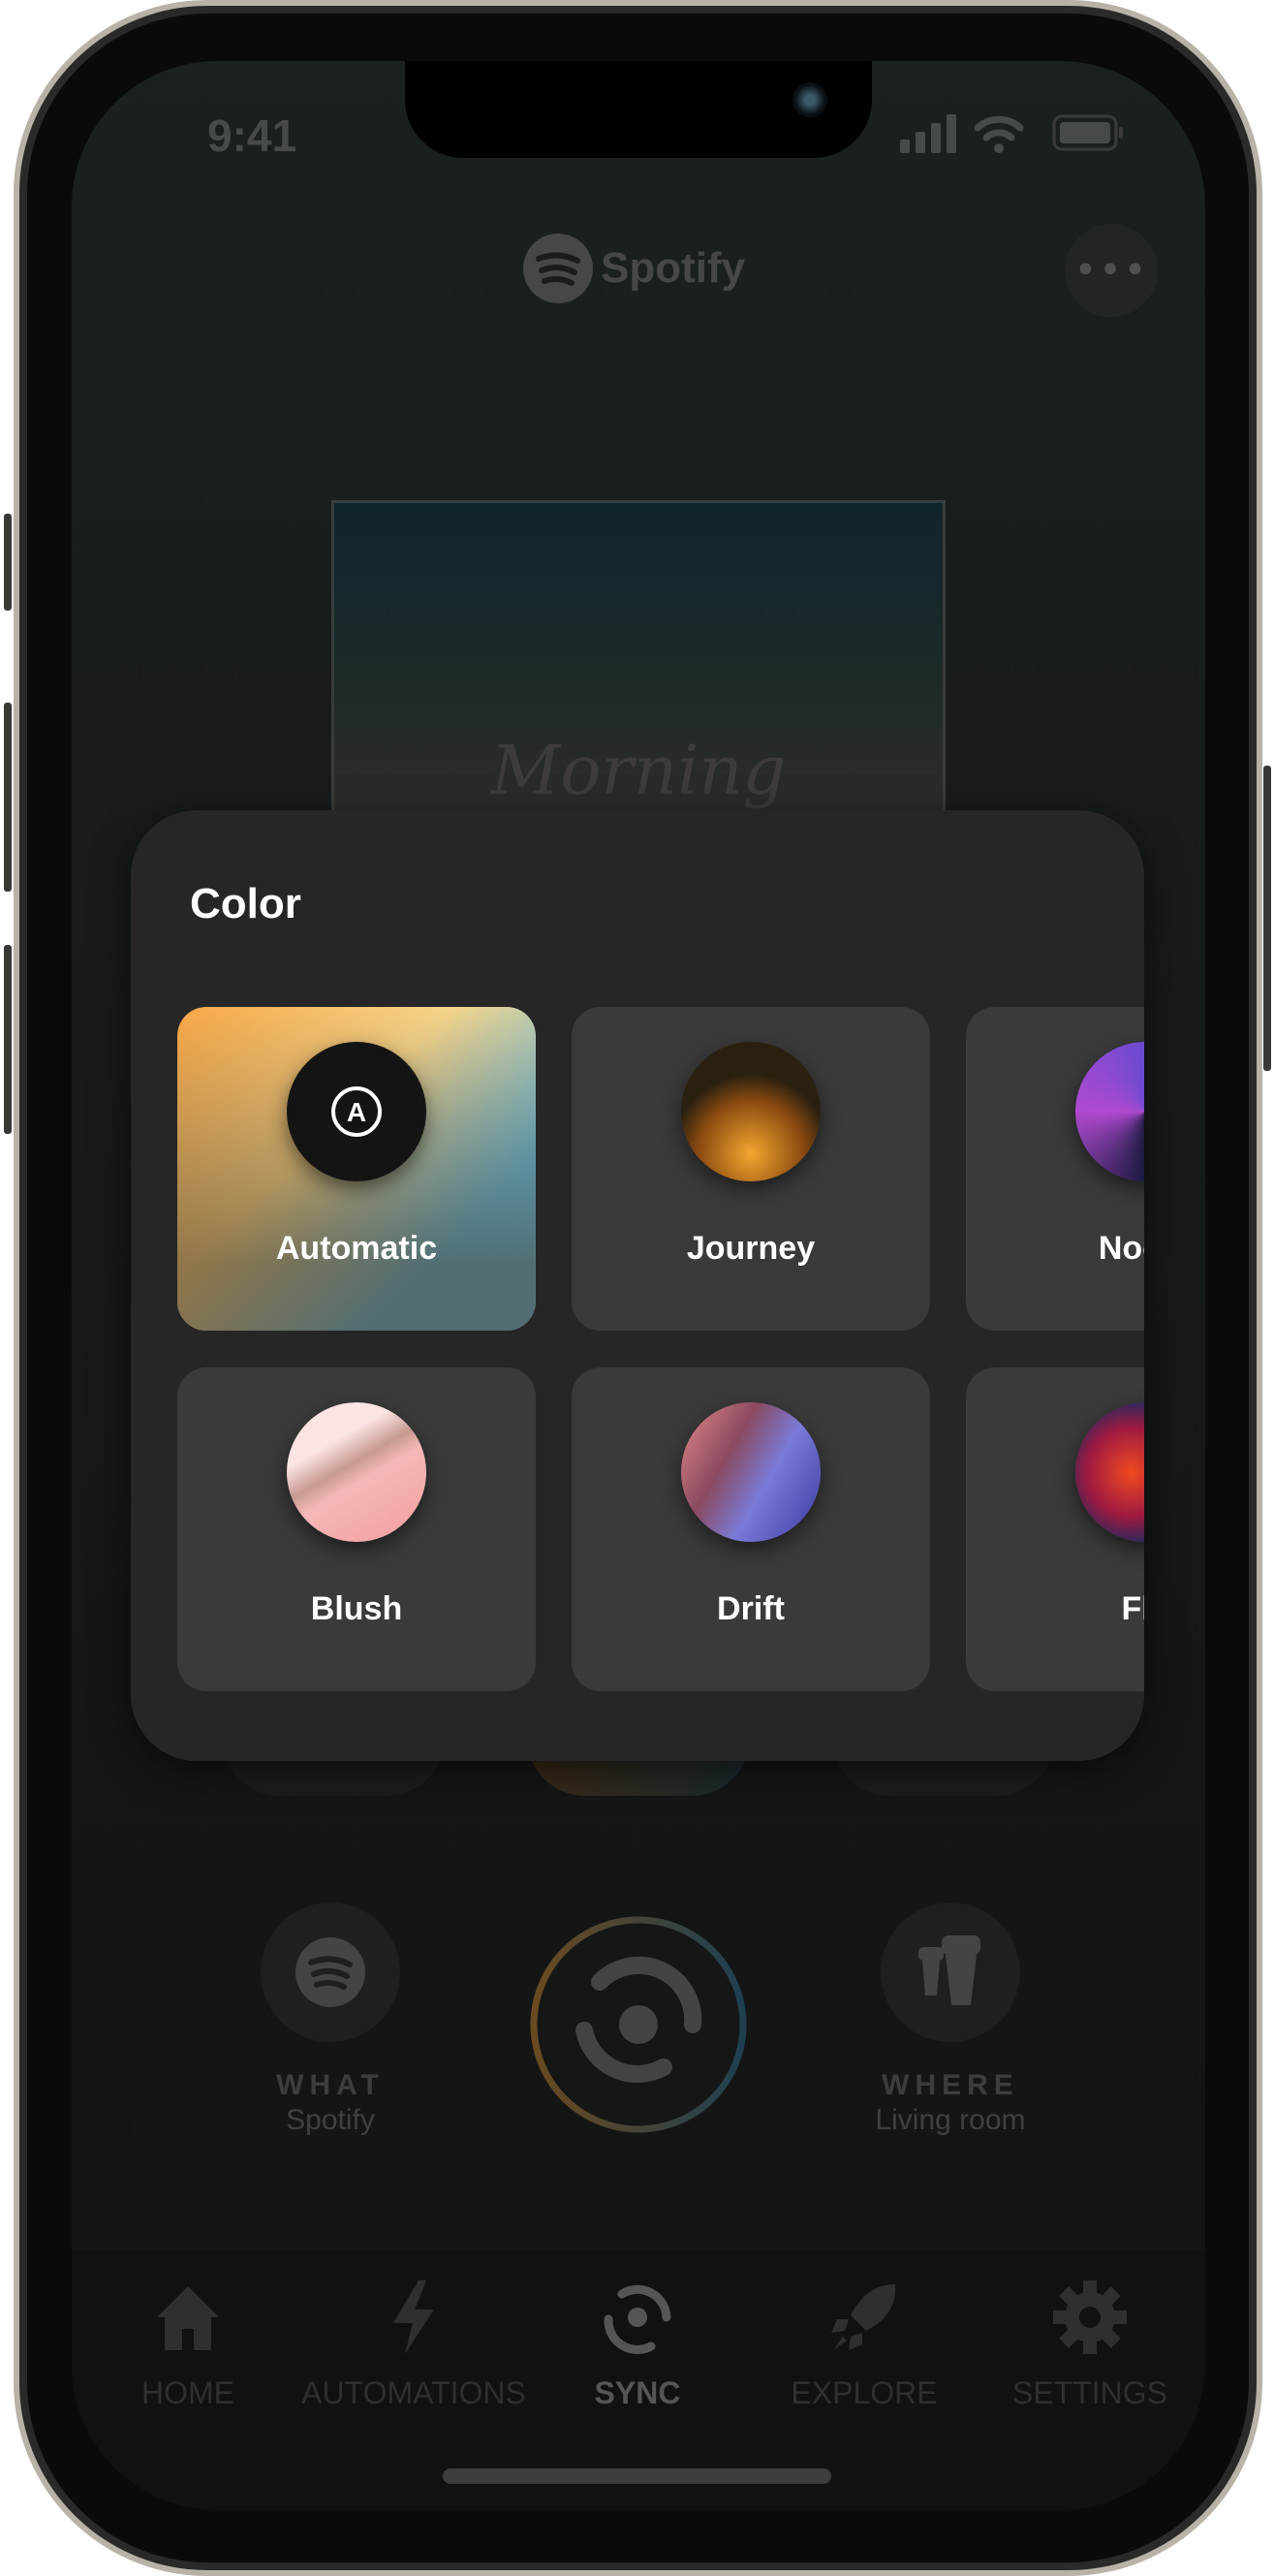 The width and height of the screenshot is (1274, 2576). I want to click on automatic-swatch: A, so click(357, 1111).